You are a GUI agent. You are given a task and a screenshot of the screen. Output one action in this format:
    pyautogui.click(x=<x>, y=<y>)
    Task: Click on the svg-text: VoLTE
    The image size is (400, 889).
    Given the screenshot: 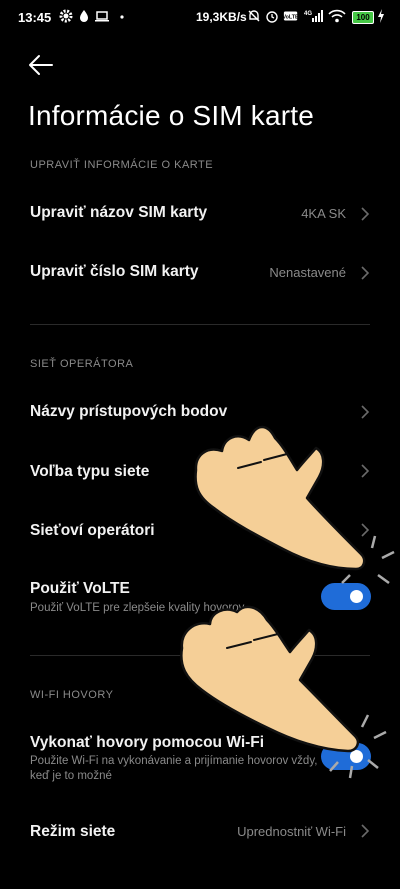 What is the action you would take?
    pyautogui.click(x=291, y=18)
    